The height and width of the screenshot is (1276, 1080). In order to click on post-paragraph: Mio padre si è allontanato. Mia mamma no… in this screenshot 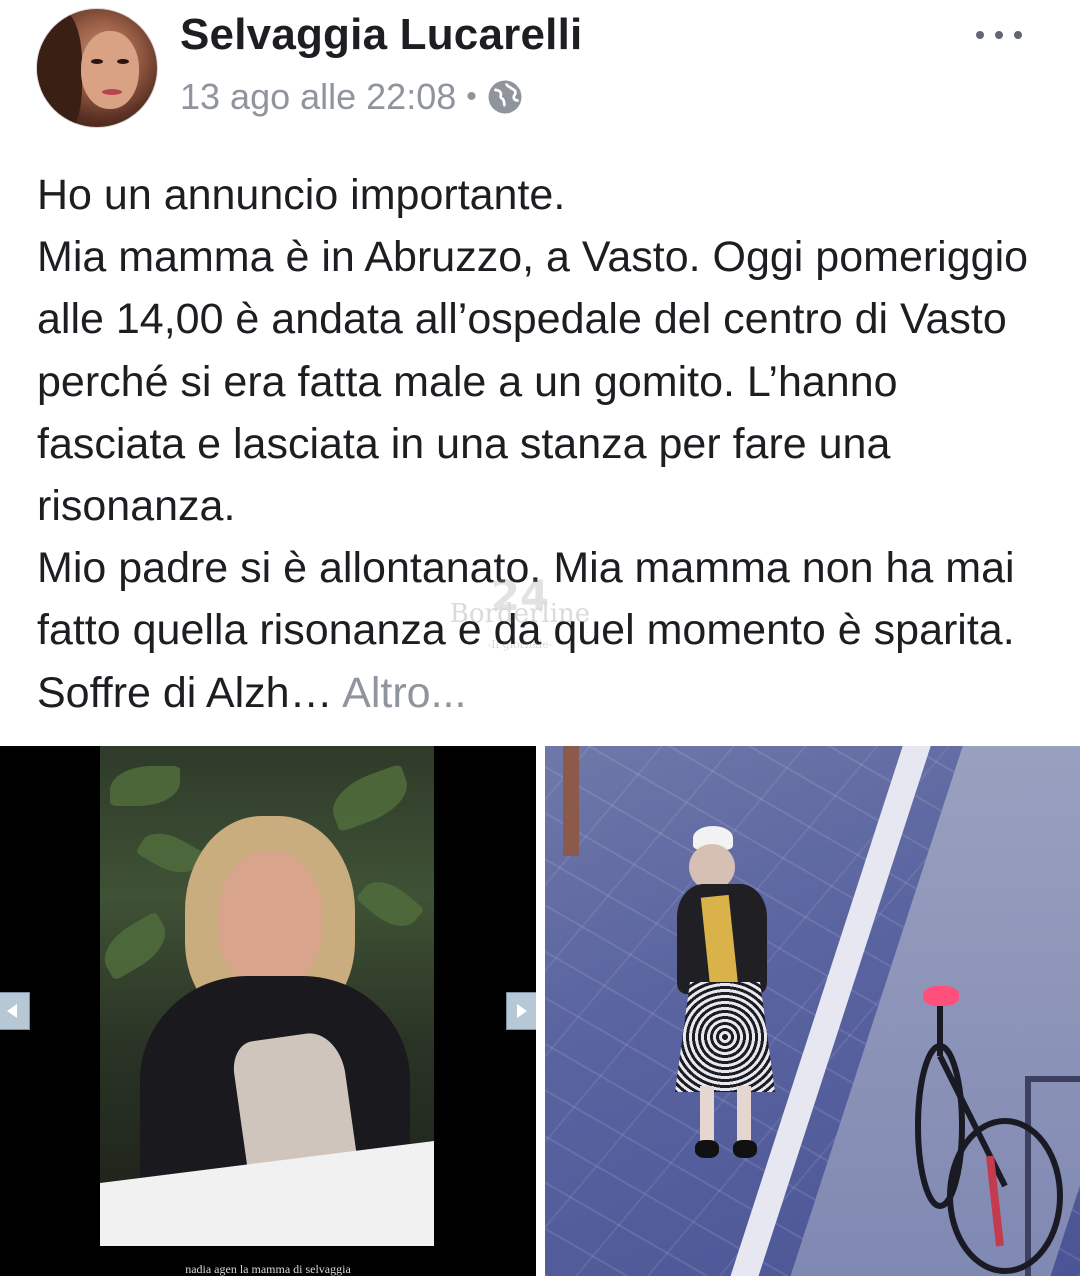, I will do `click(547, 630)`.